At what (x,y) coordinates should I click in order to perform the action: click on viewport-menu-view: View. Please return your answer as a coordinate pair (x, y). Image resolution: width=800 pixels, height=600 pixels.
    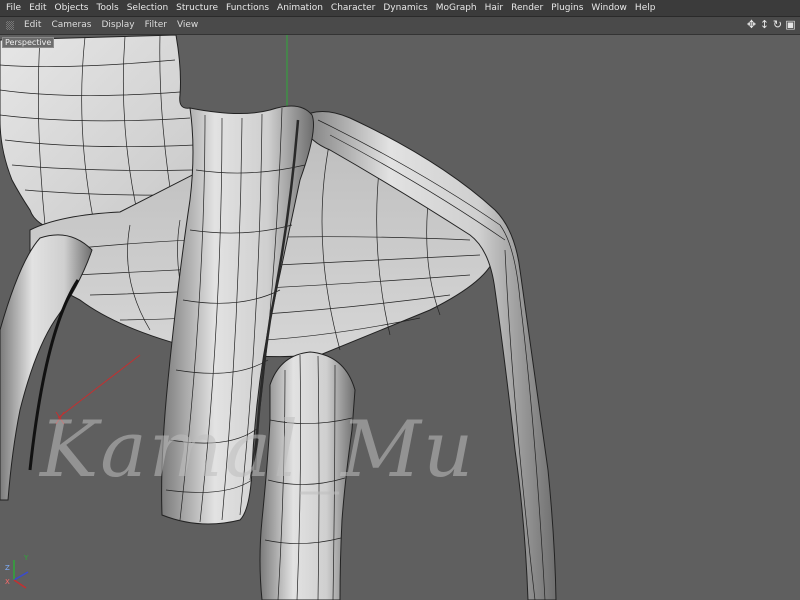
    Looking at the image, I should click on (187, 25).